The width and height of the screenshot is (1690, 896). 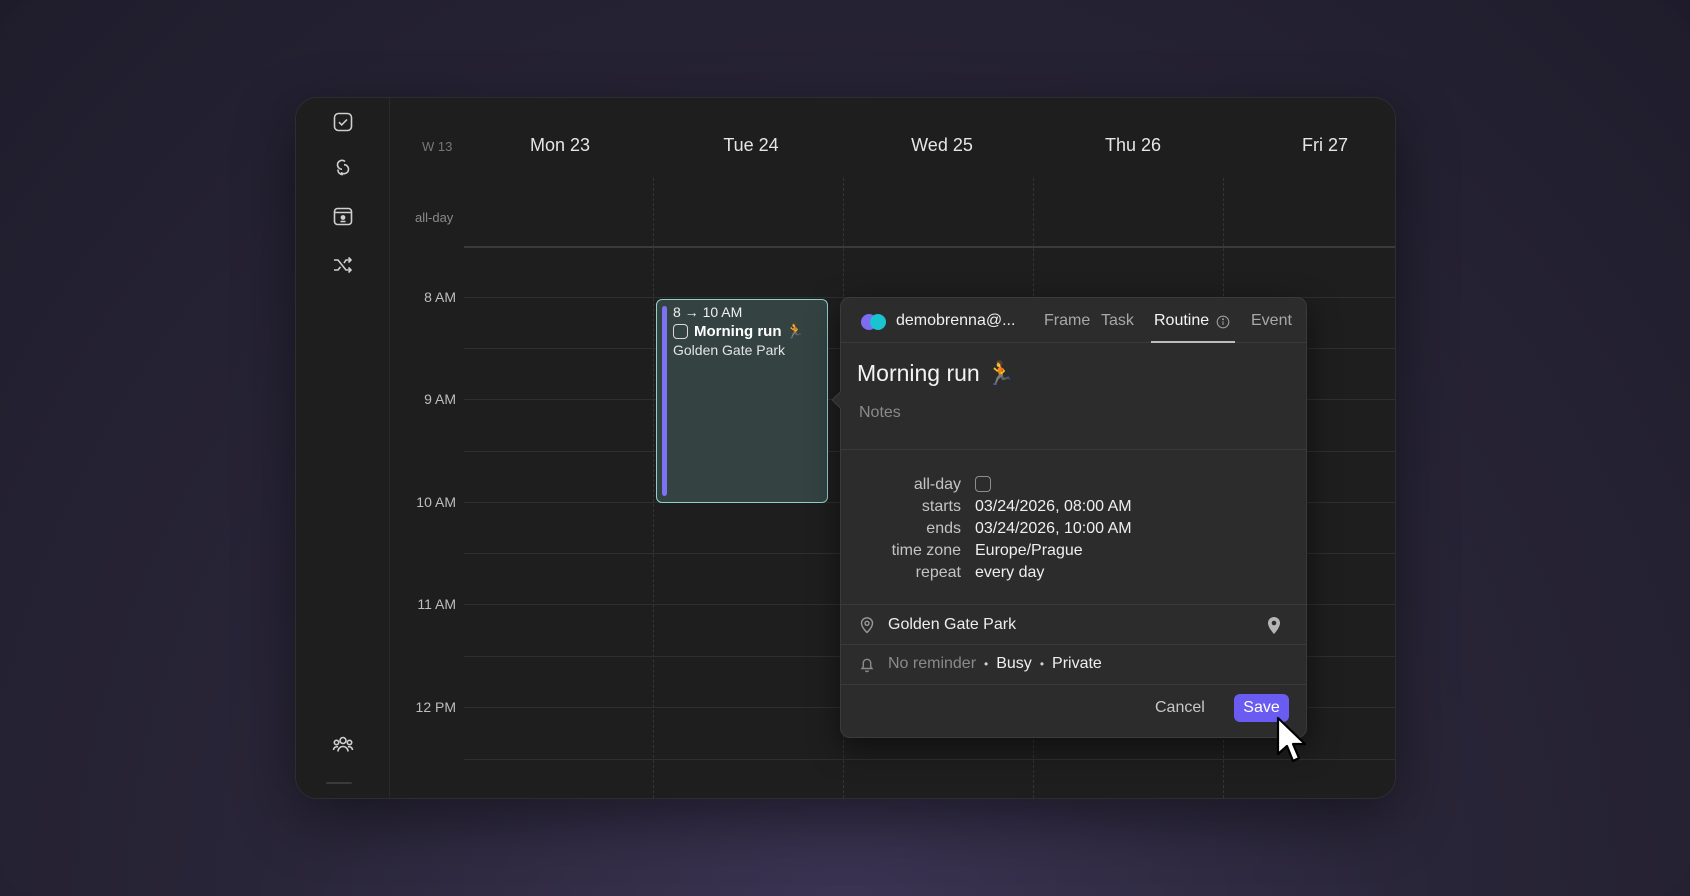 What do you see at coordinates (1180, 708) in the screenshot?
I see `cancel-button: Cancel` at bounding box center [1180, 708].